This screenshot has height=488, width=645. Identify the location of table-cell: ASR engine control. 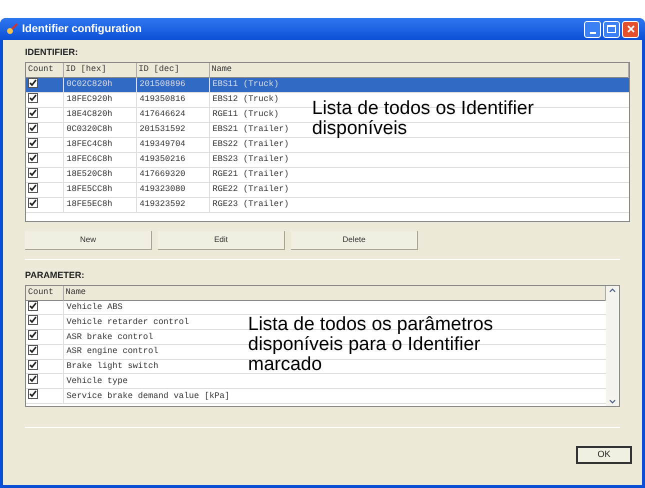
(112, 351).